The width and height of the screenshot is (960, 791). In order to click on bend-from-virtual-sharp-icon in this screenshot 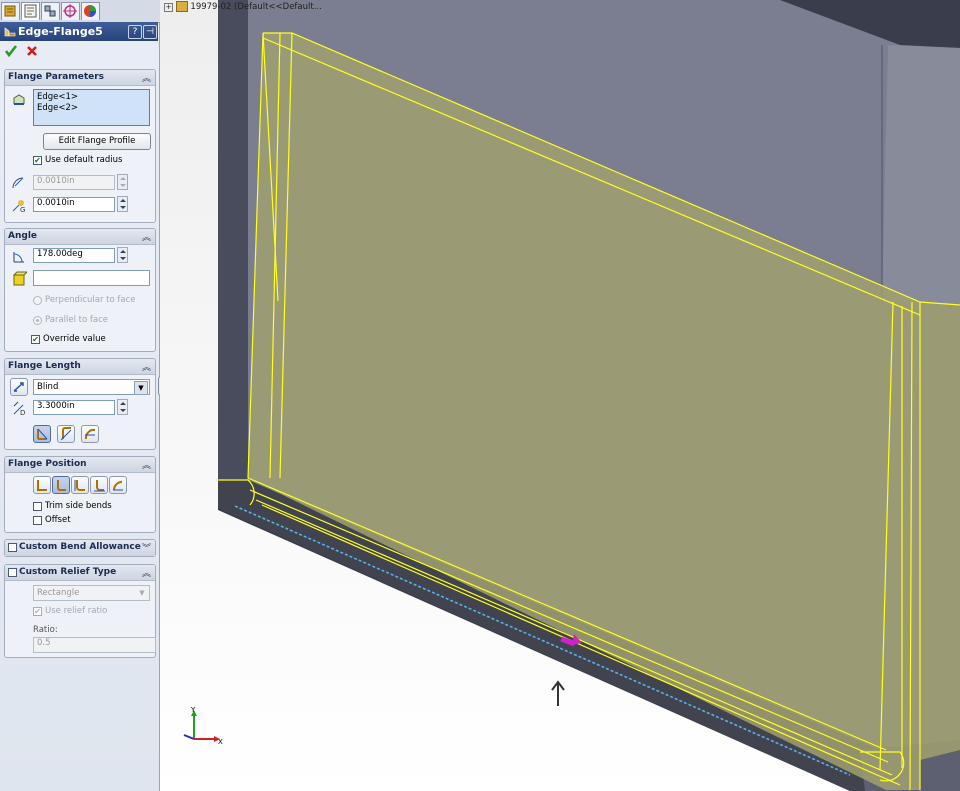, I will do `click(99, 486)`.